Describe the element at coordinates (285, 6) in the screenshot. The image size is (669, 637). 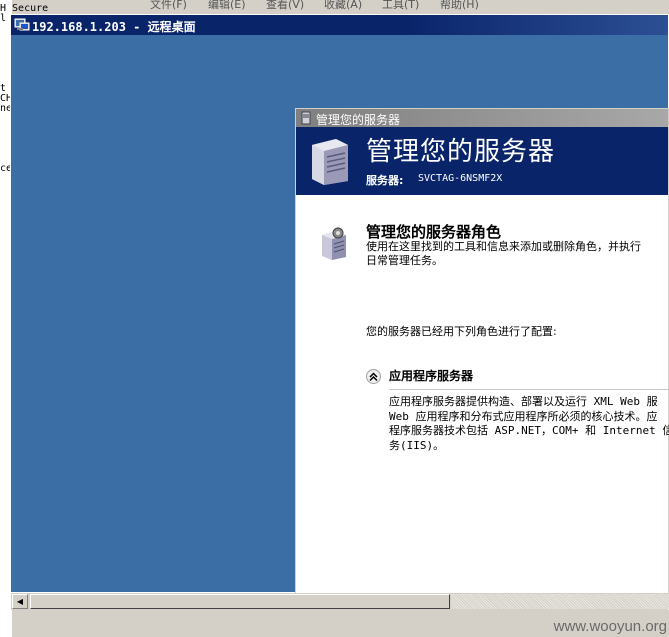
I see `host-menu-view: 查看(V)` at that location.